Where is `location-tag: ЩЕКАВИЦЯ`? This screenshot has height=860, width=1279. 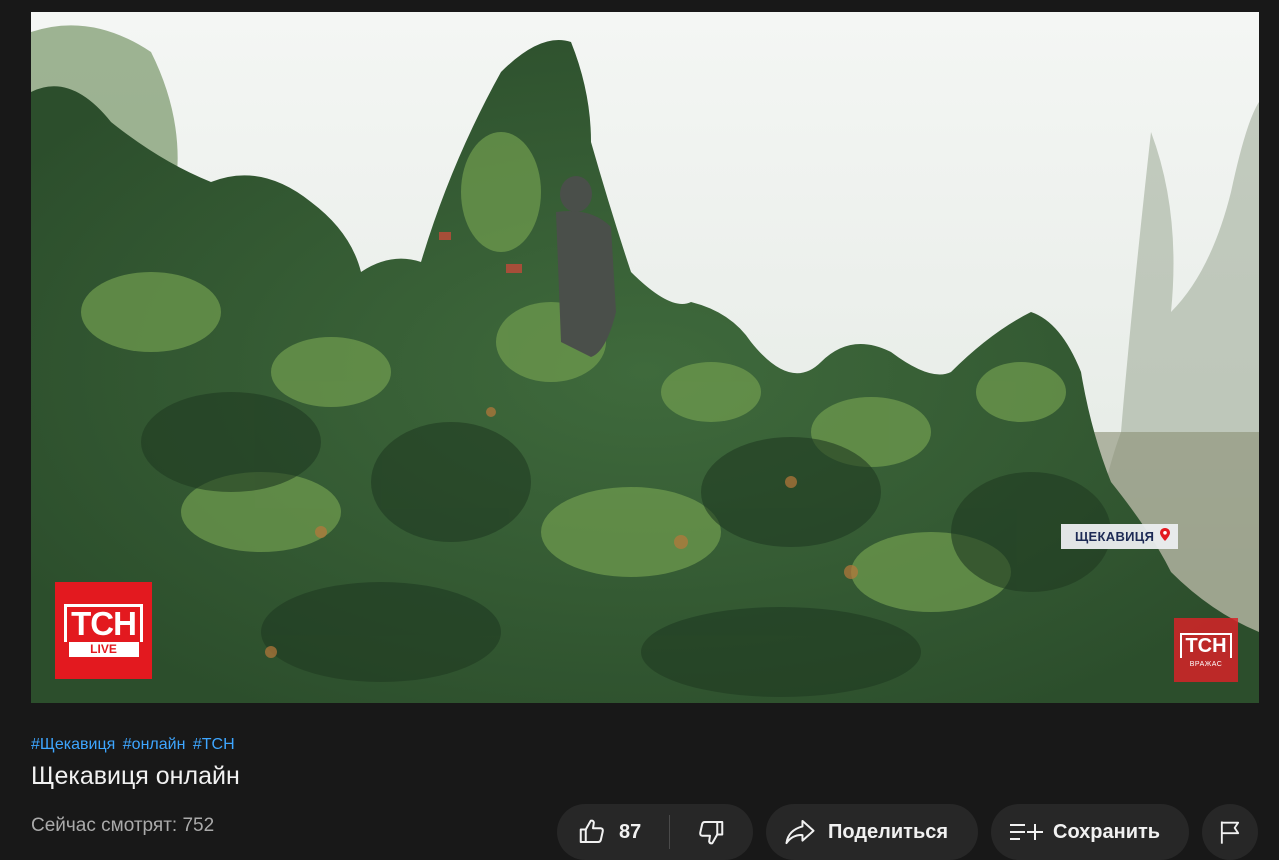 location-tag: ЩЕКАВИЦЯ is located at coordinates (1120, 536).